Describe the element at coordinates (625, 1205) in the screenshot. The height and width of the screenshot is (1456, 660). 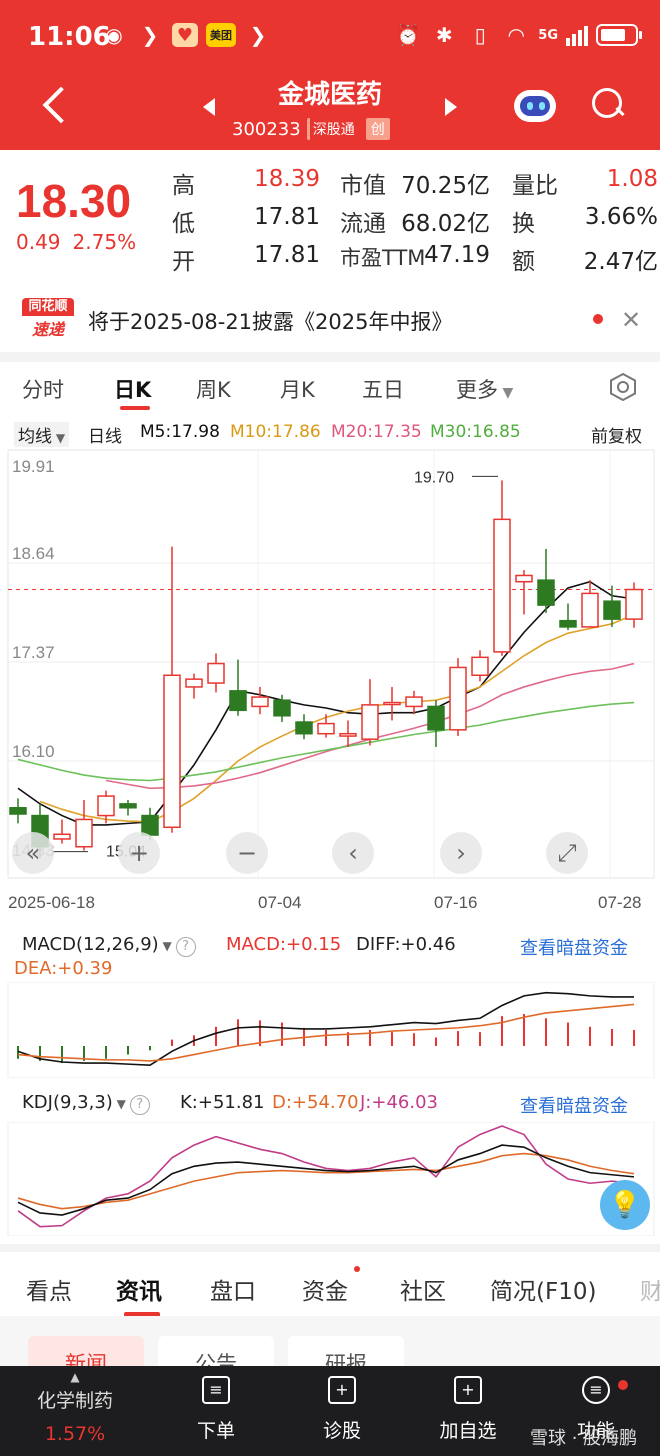
I see `lightbulb-icon: 💡` at that location.